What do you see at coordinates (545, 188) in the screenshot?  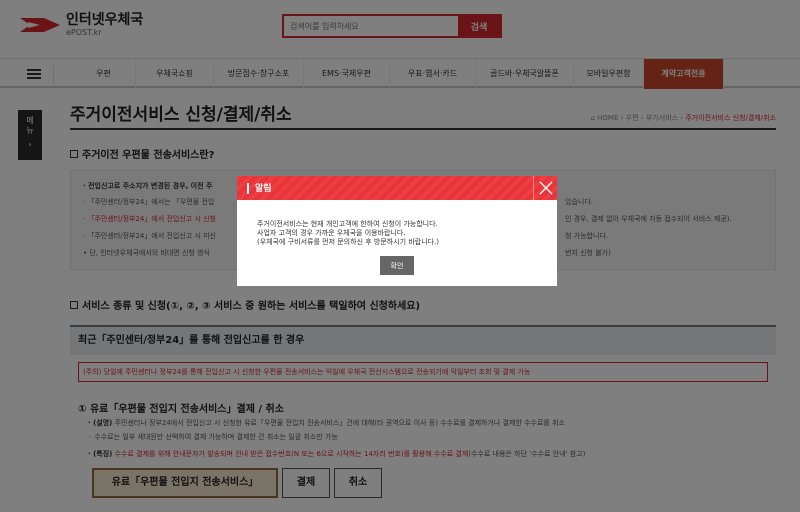 I see `close-icon` at bounding box center [545, 188].